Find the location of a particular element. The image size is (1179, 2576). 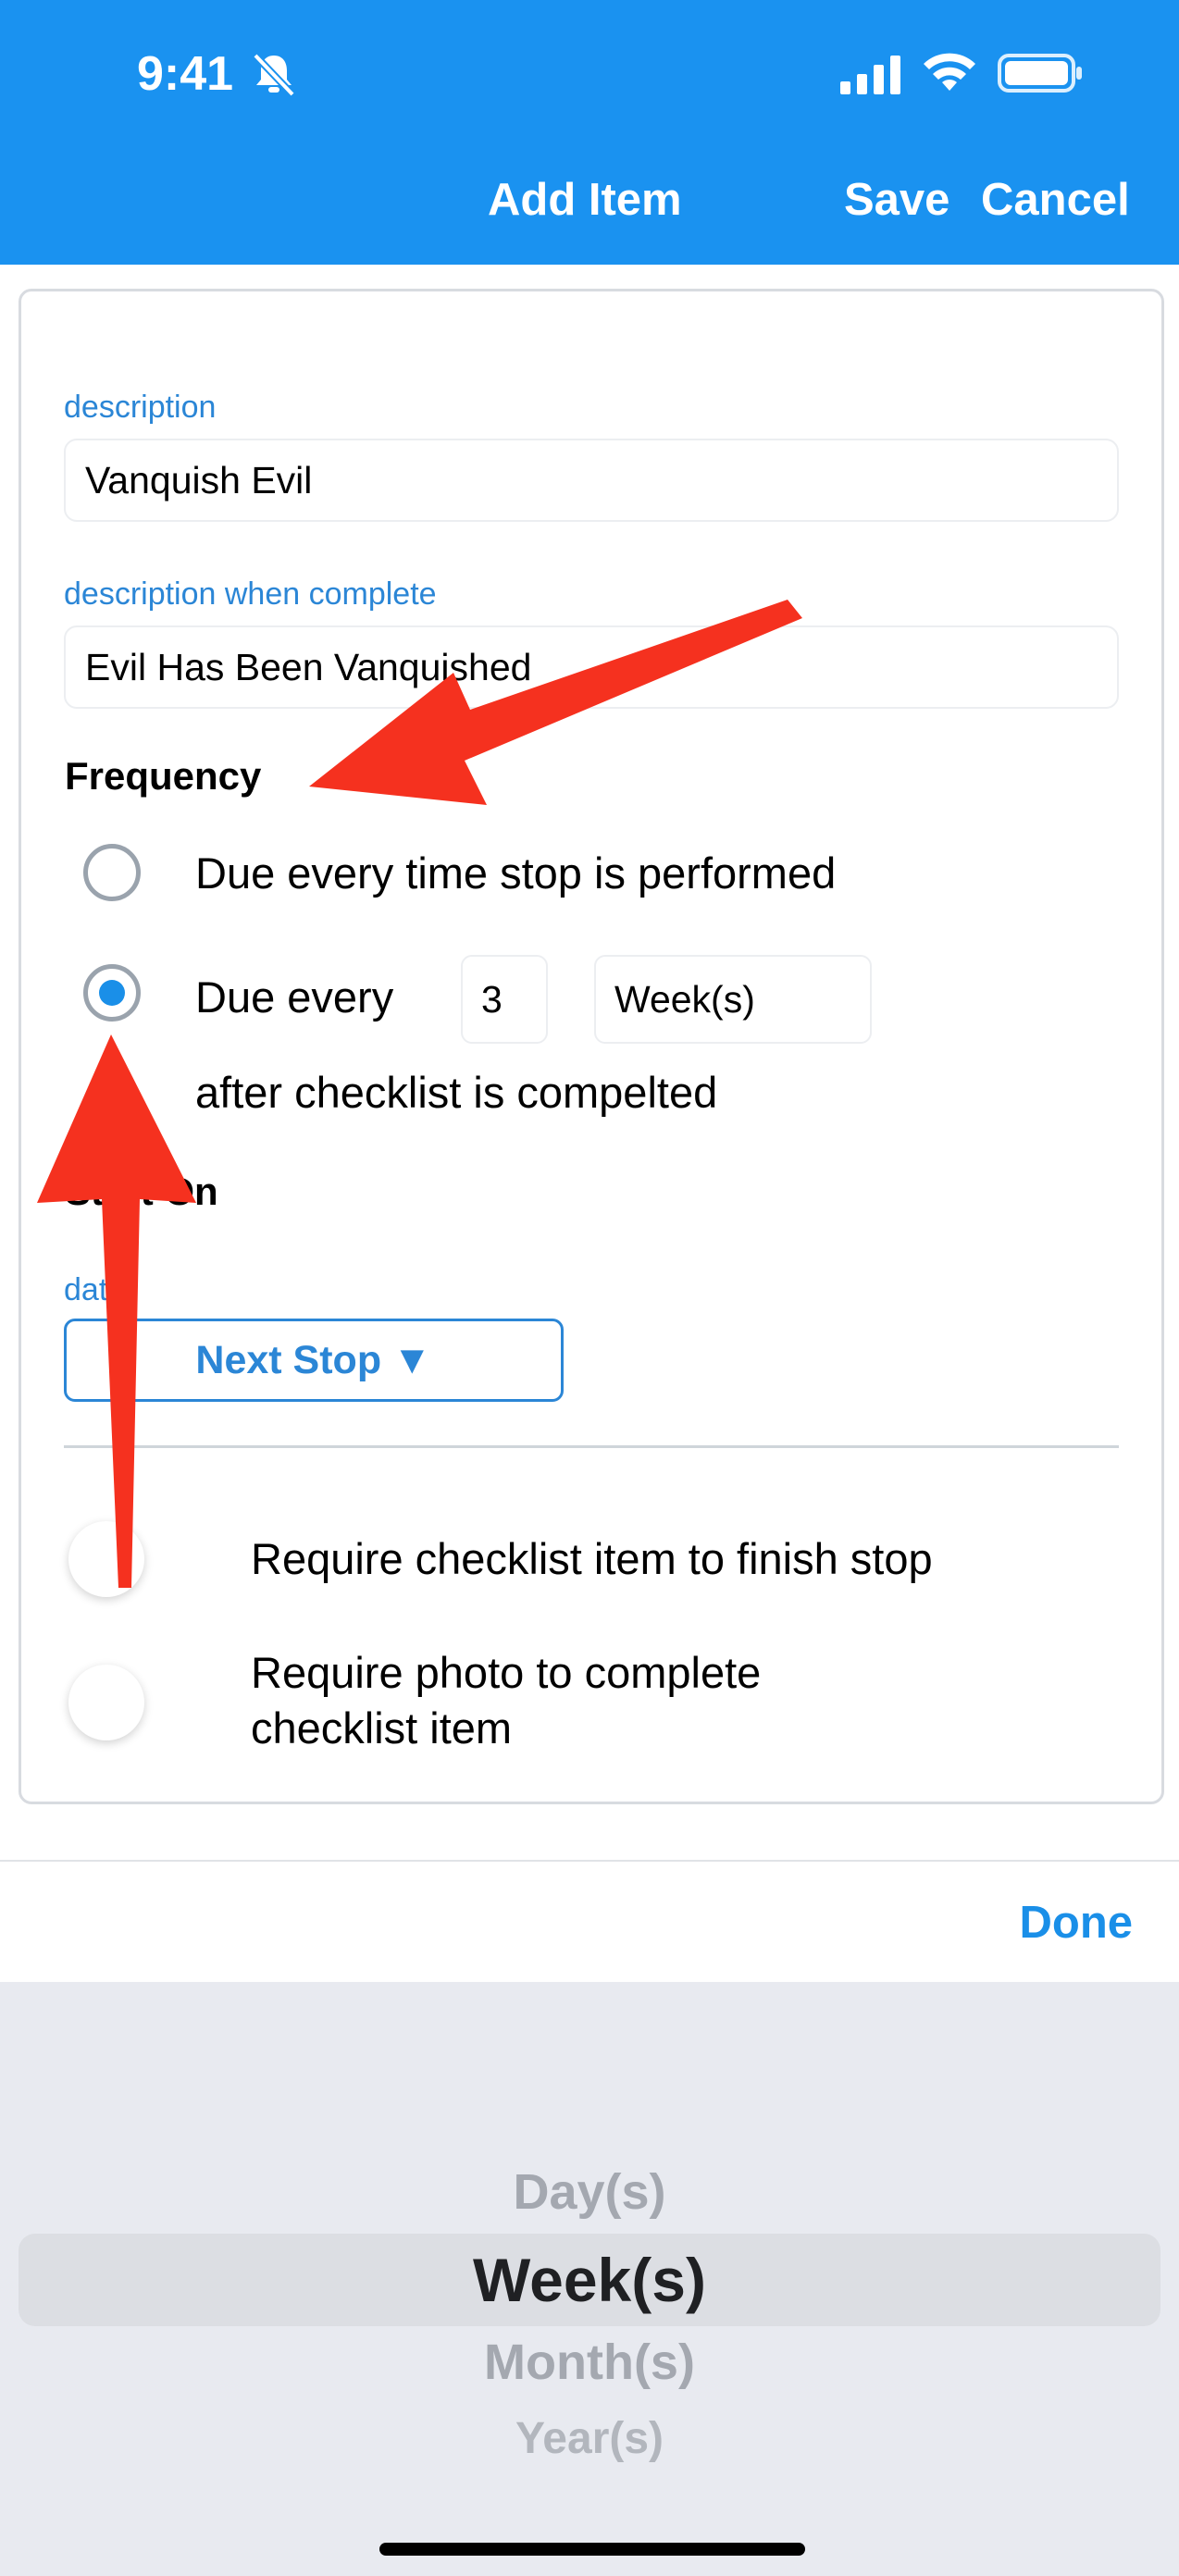

page-title: Add Item is located at coordinates (585, 200).